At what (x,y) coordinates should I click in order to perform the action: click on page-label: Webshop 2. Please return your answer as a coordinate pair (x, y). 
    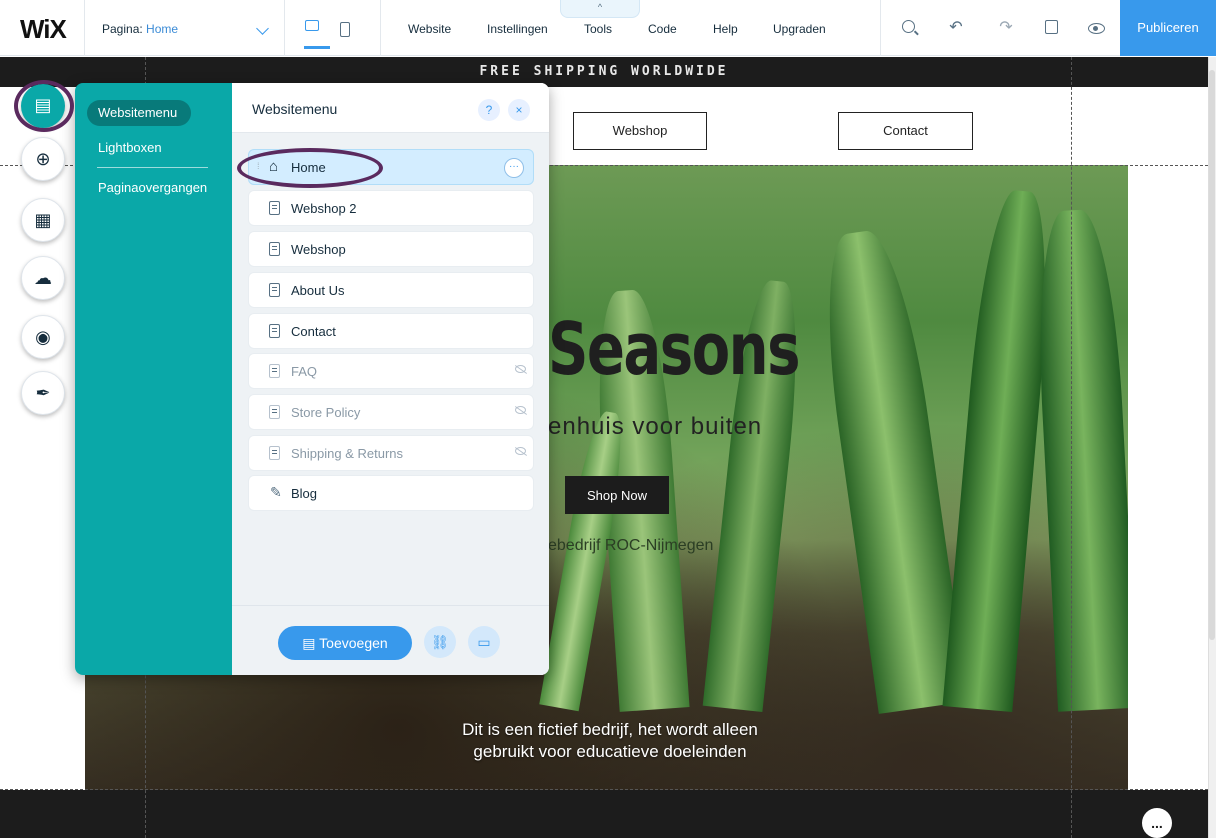
    Looking at the image, I should click on (324, 208).